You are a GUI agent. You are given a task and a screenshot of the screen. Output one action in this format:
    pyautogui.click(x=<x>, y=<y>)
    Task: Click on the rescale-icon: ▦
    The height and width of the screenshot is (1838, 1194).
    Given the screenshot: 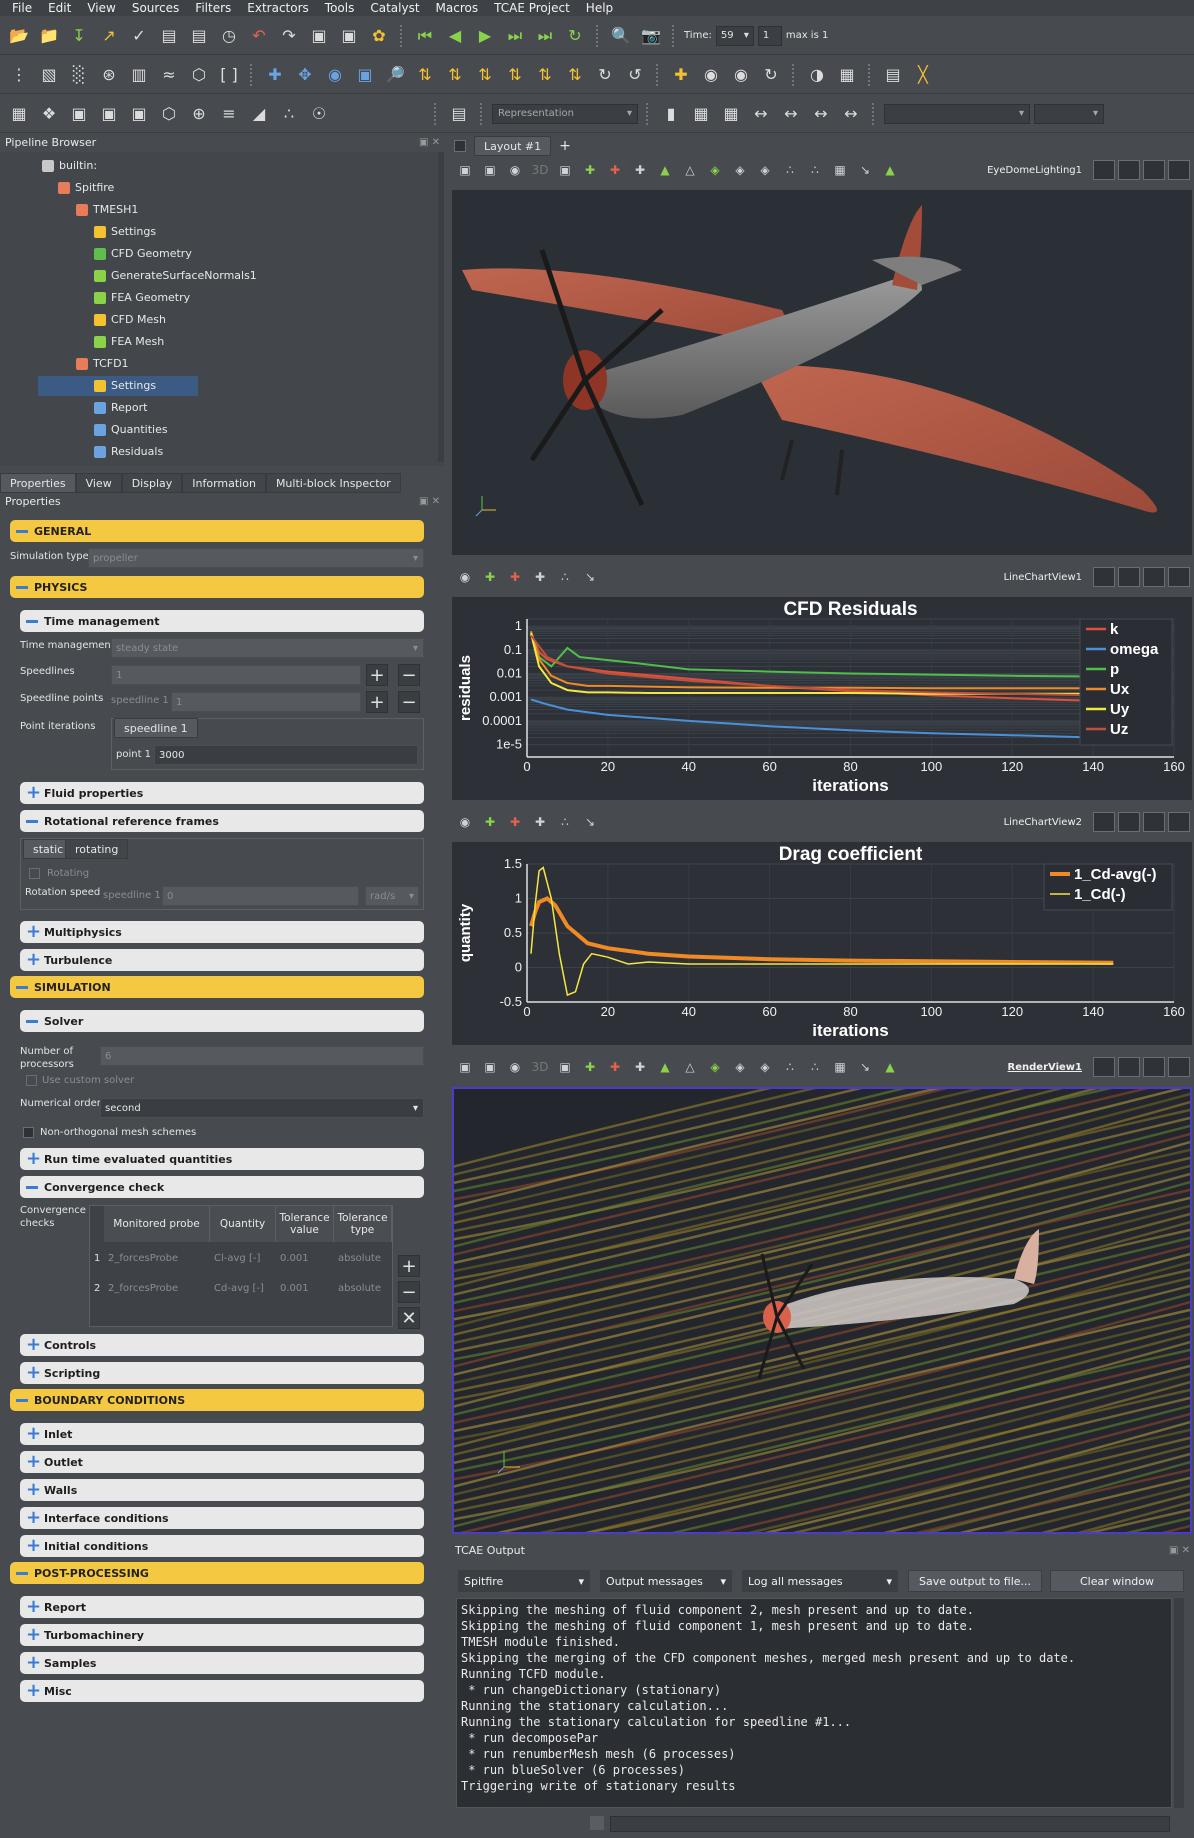 What is the action you would take?
    pyautogui.click(x=731, y=114)
    